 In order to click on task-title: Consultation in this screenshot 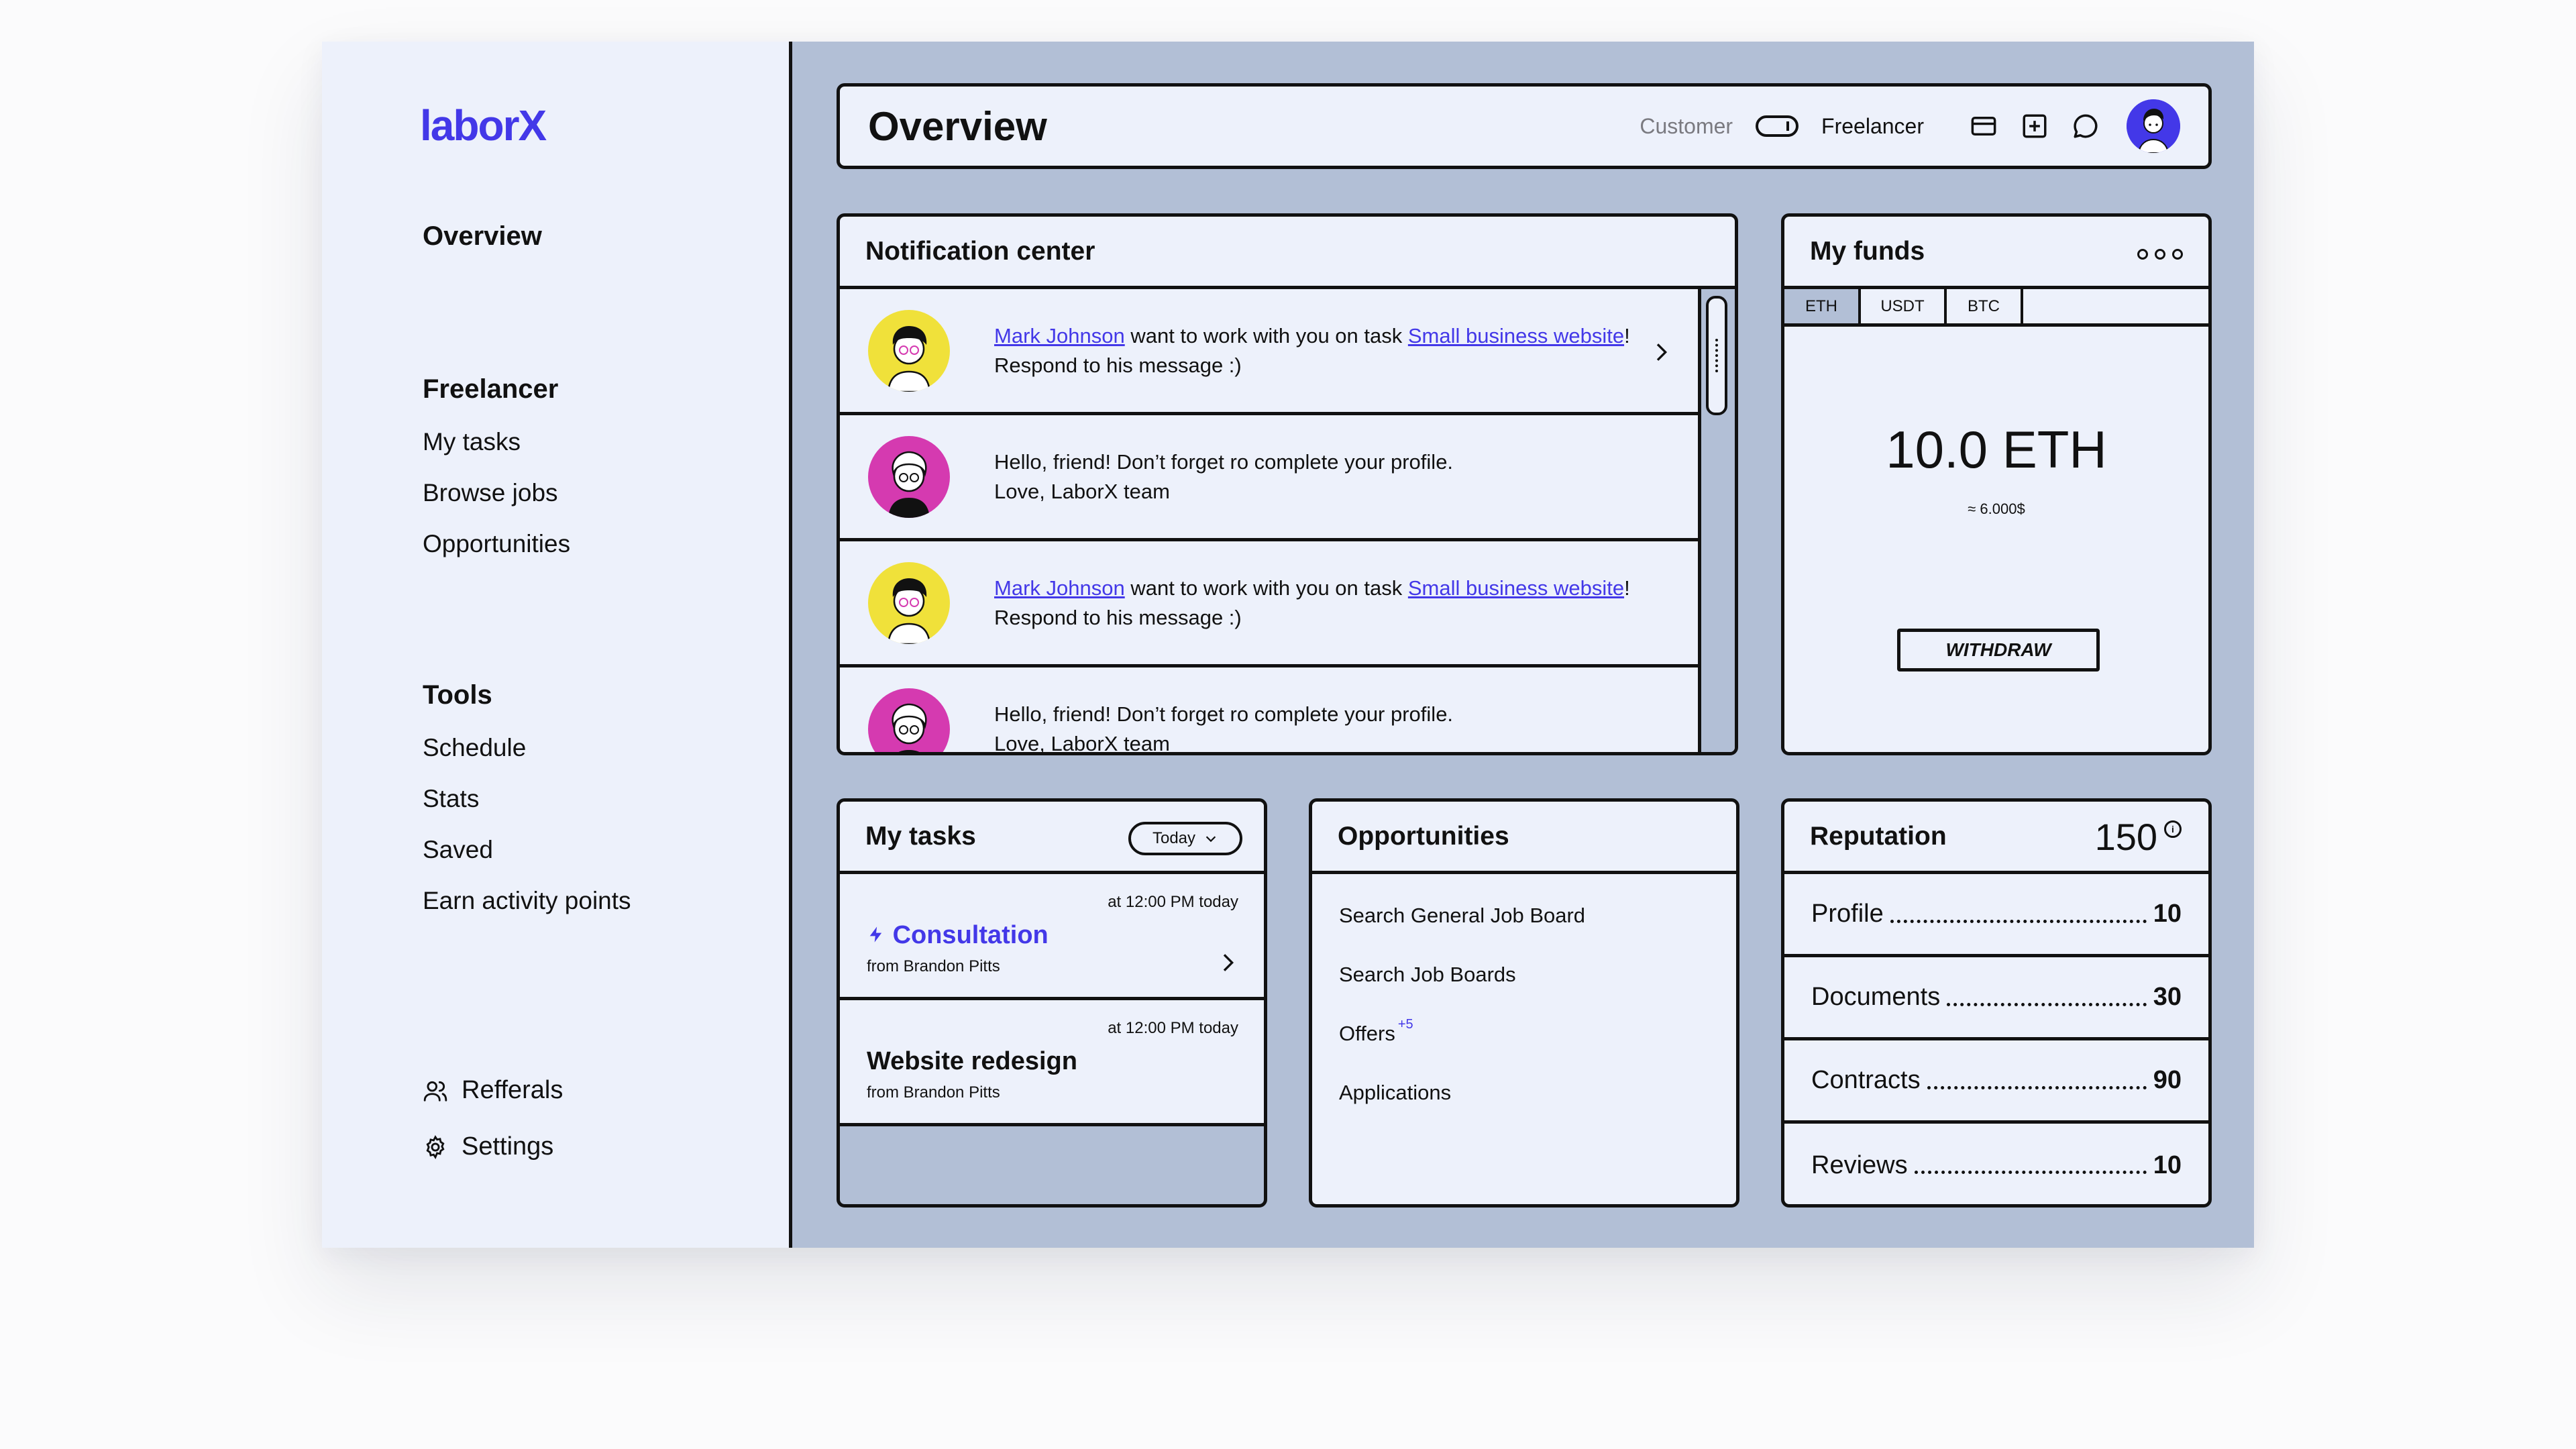, I will do `click(958, 935)`.